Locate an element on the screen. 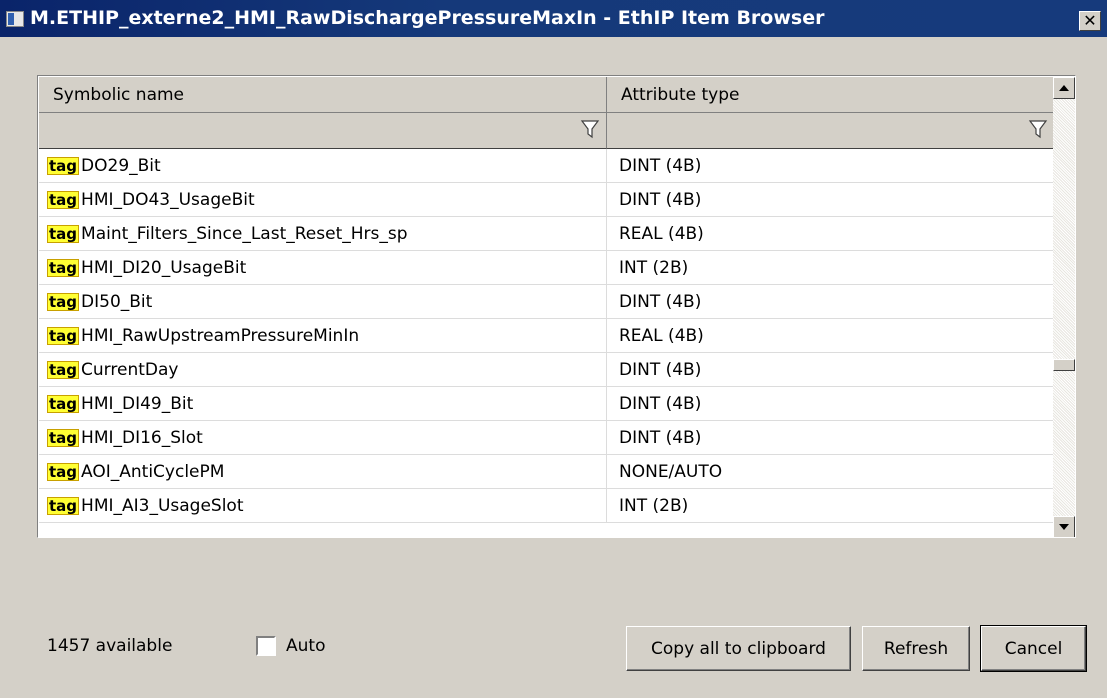 This screenshot has height=698, width=1107. scroll-up-button is located at coordinates (1064, 88).